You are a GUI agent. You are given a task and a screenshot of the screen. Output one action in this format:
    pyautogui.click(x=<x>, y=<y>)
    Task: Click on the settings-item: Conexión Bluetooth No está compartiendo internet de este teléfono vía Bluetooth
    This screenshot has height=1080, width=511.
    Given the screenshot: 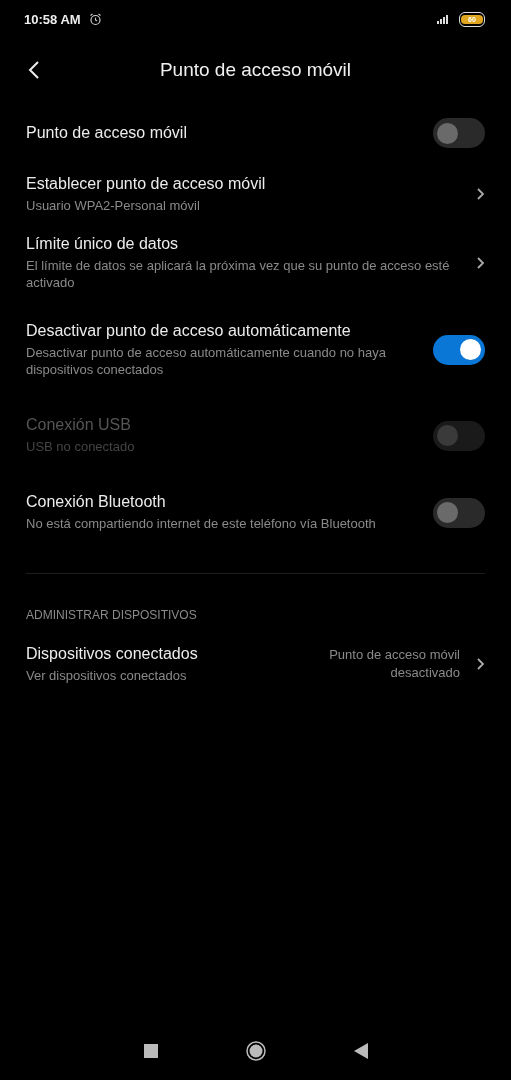 What is the action you would take?
    pyautogui.click(x=255, y=512)
    